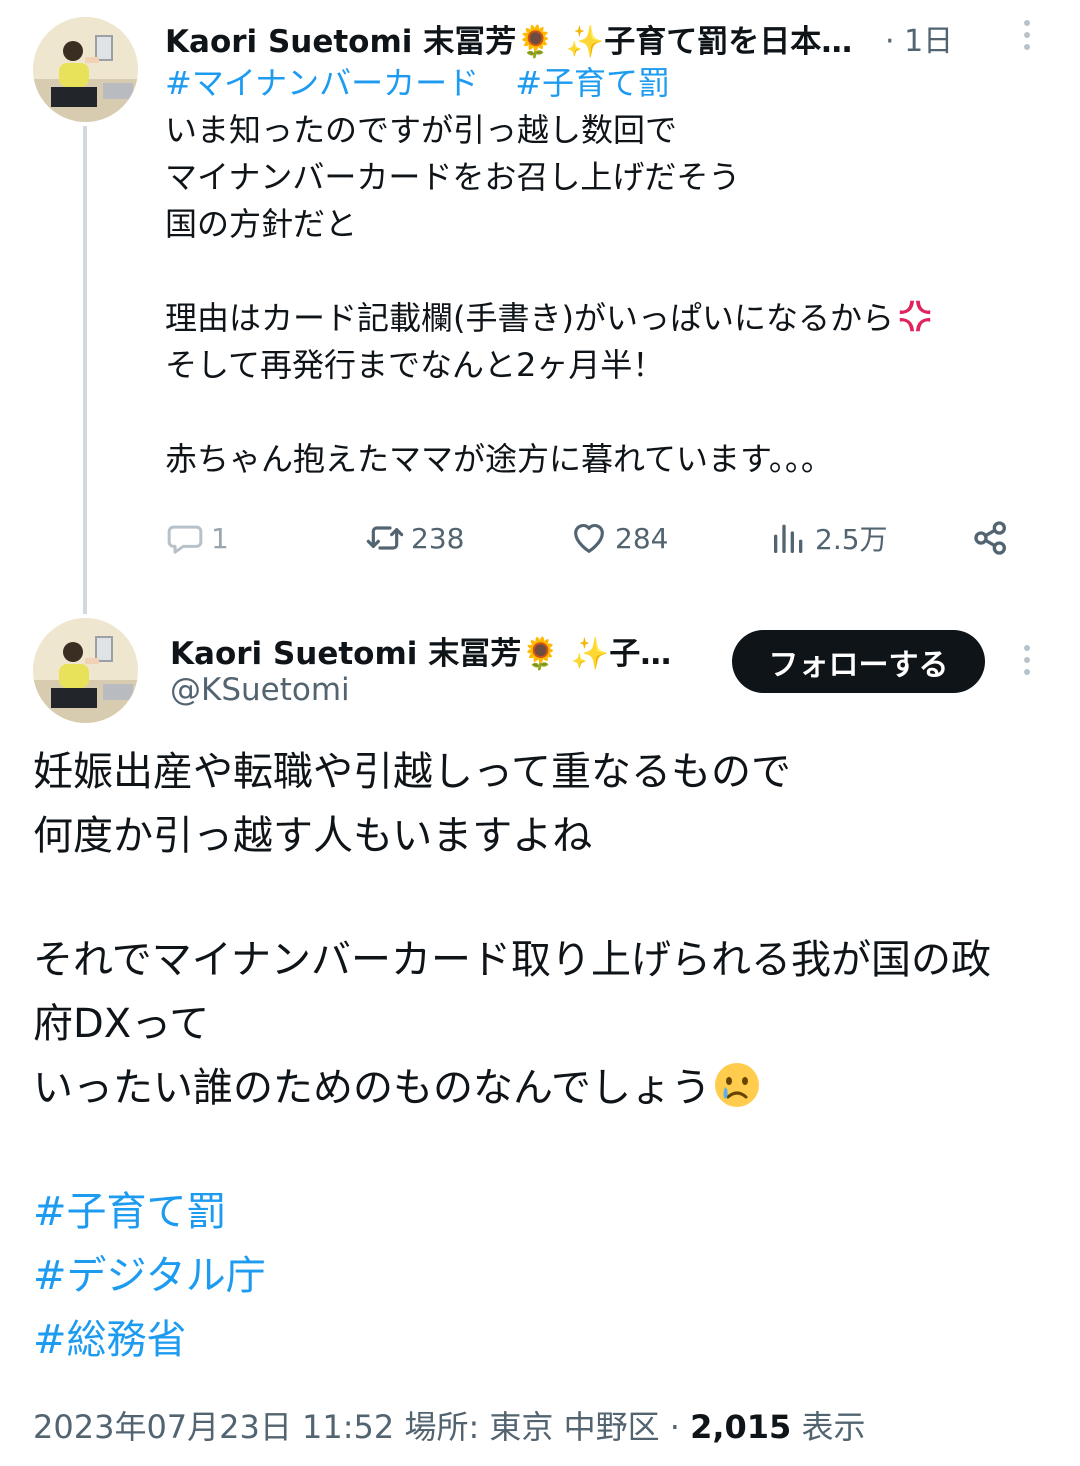 This screenshot has height=1466, width=1080. What do you see at coordinates (346, 1427) in the screenshot?
I see `timestamp: 2023年07月23日 11:52 場所: 東京 中野区` at bounding box center [346, 1427].